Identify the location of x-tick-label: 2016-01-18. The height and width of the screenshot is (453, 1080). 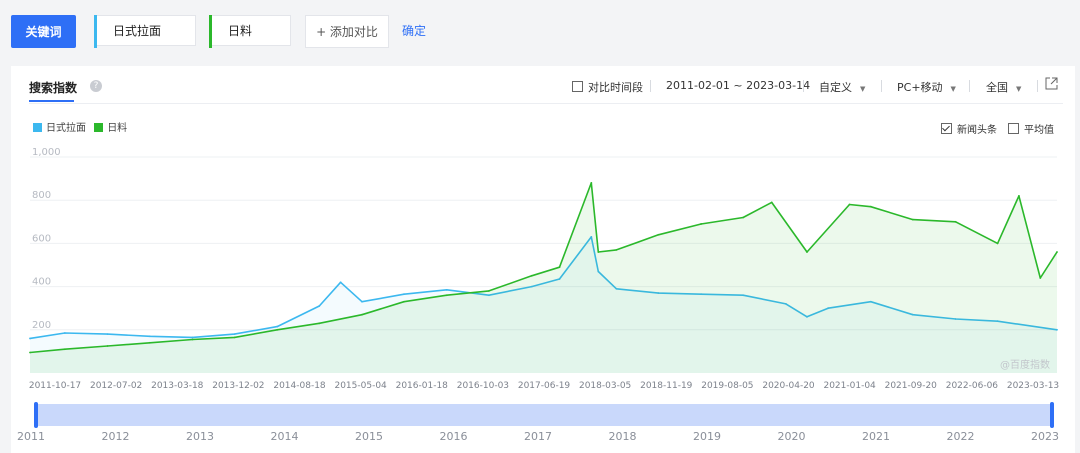
(422, 386).